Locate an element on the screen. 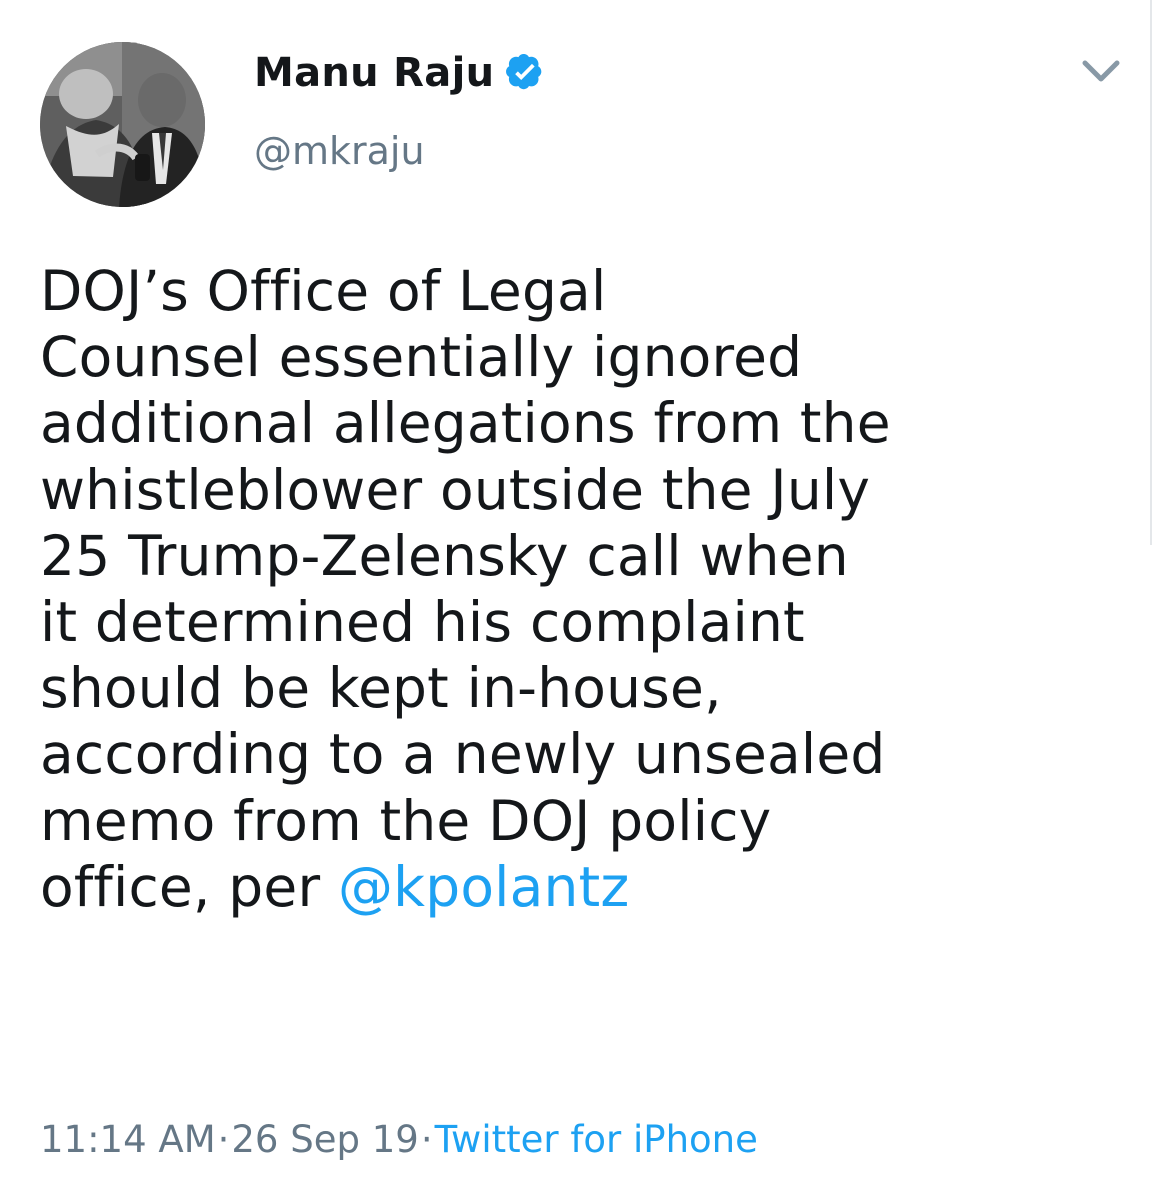  tweet-text-last-line: office, per @kpolantz is located at coordinates (580, 887).